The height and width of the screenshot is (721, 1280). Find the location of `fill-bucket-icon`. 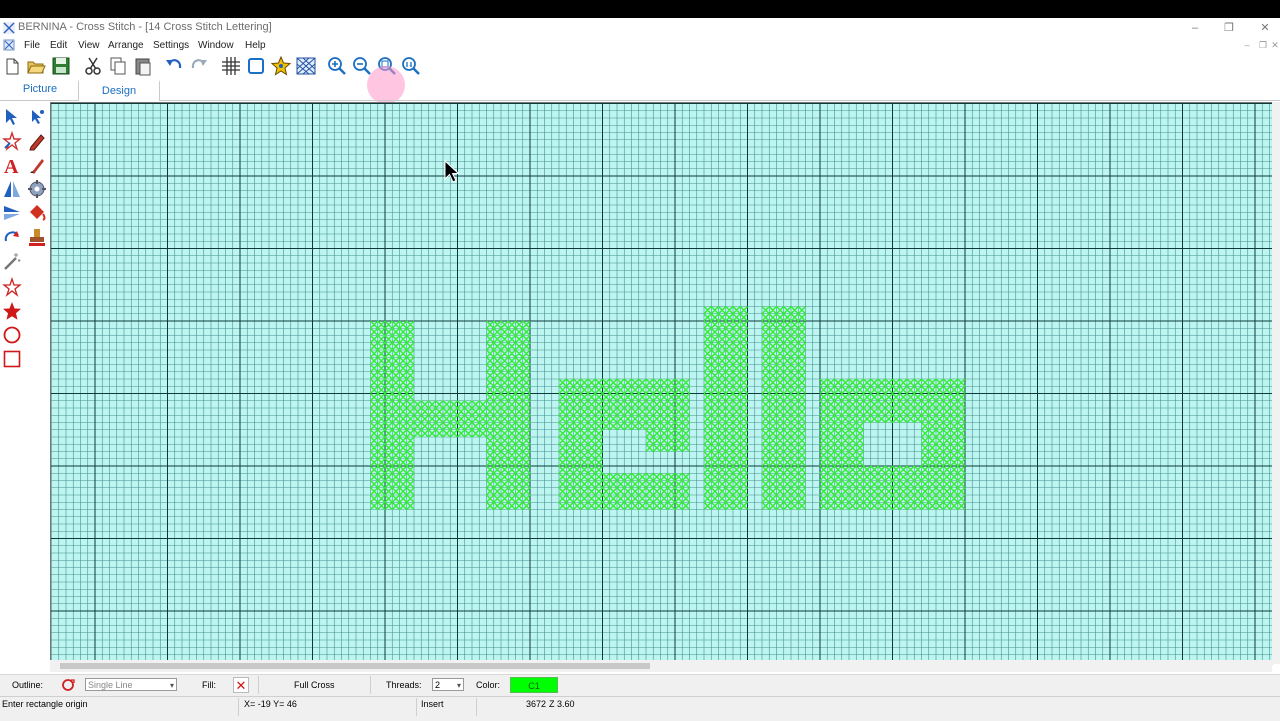

fill-bucket-icon is located at coordinates (37, 213).